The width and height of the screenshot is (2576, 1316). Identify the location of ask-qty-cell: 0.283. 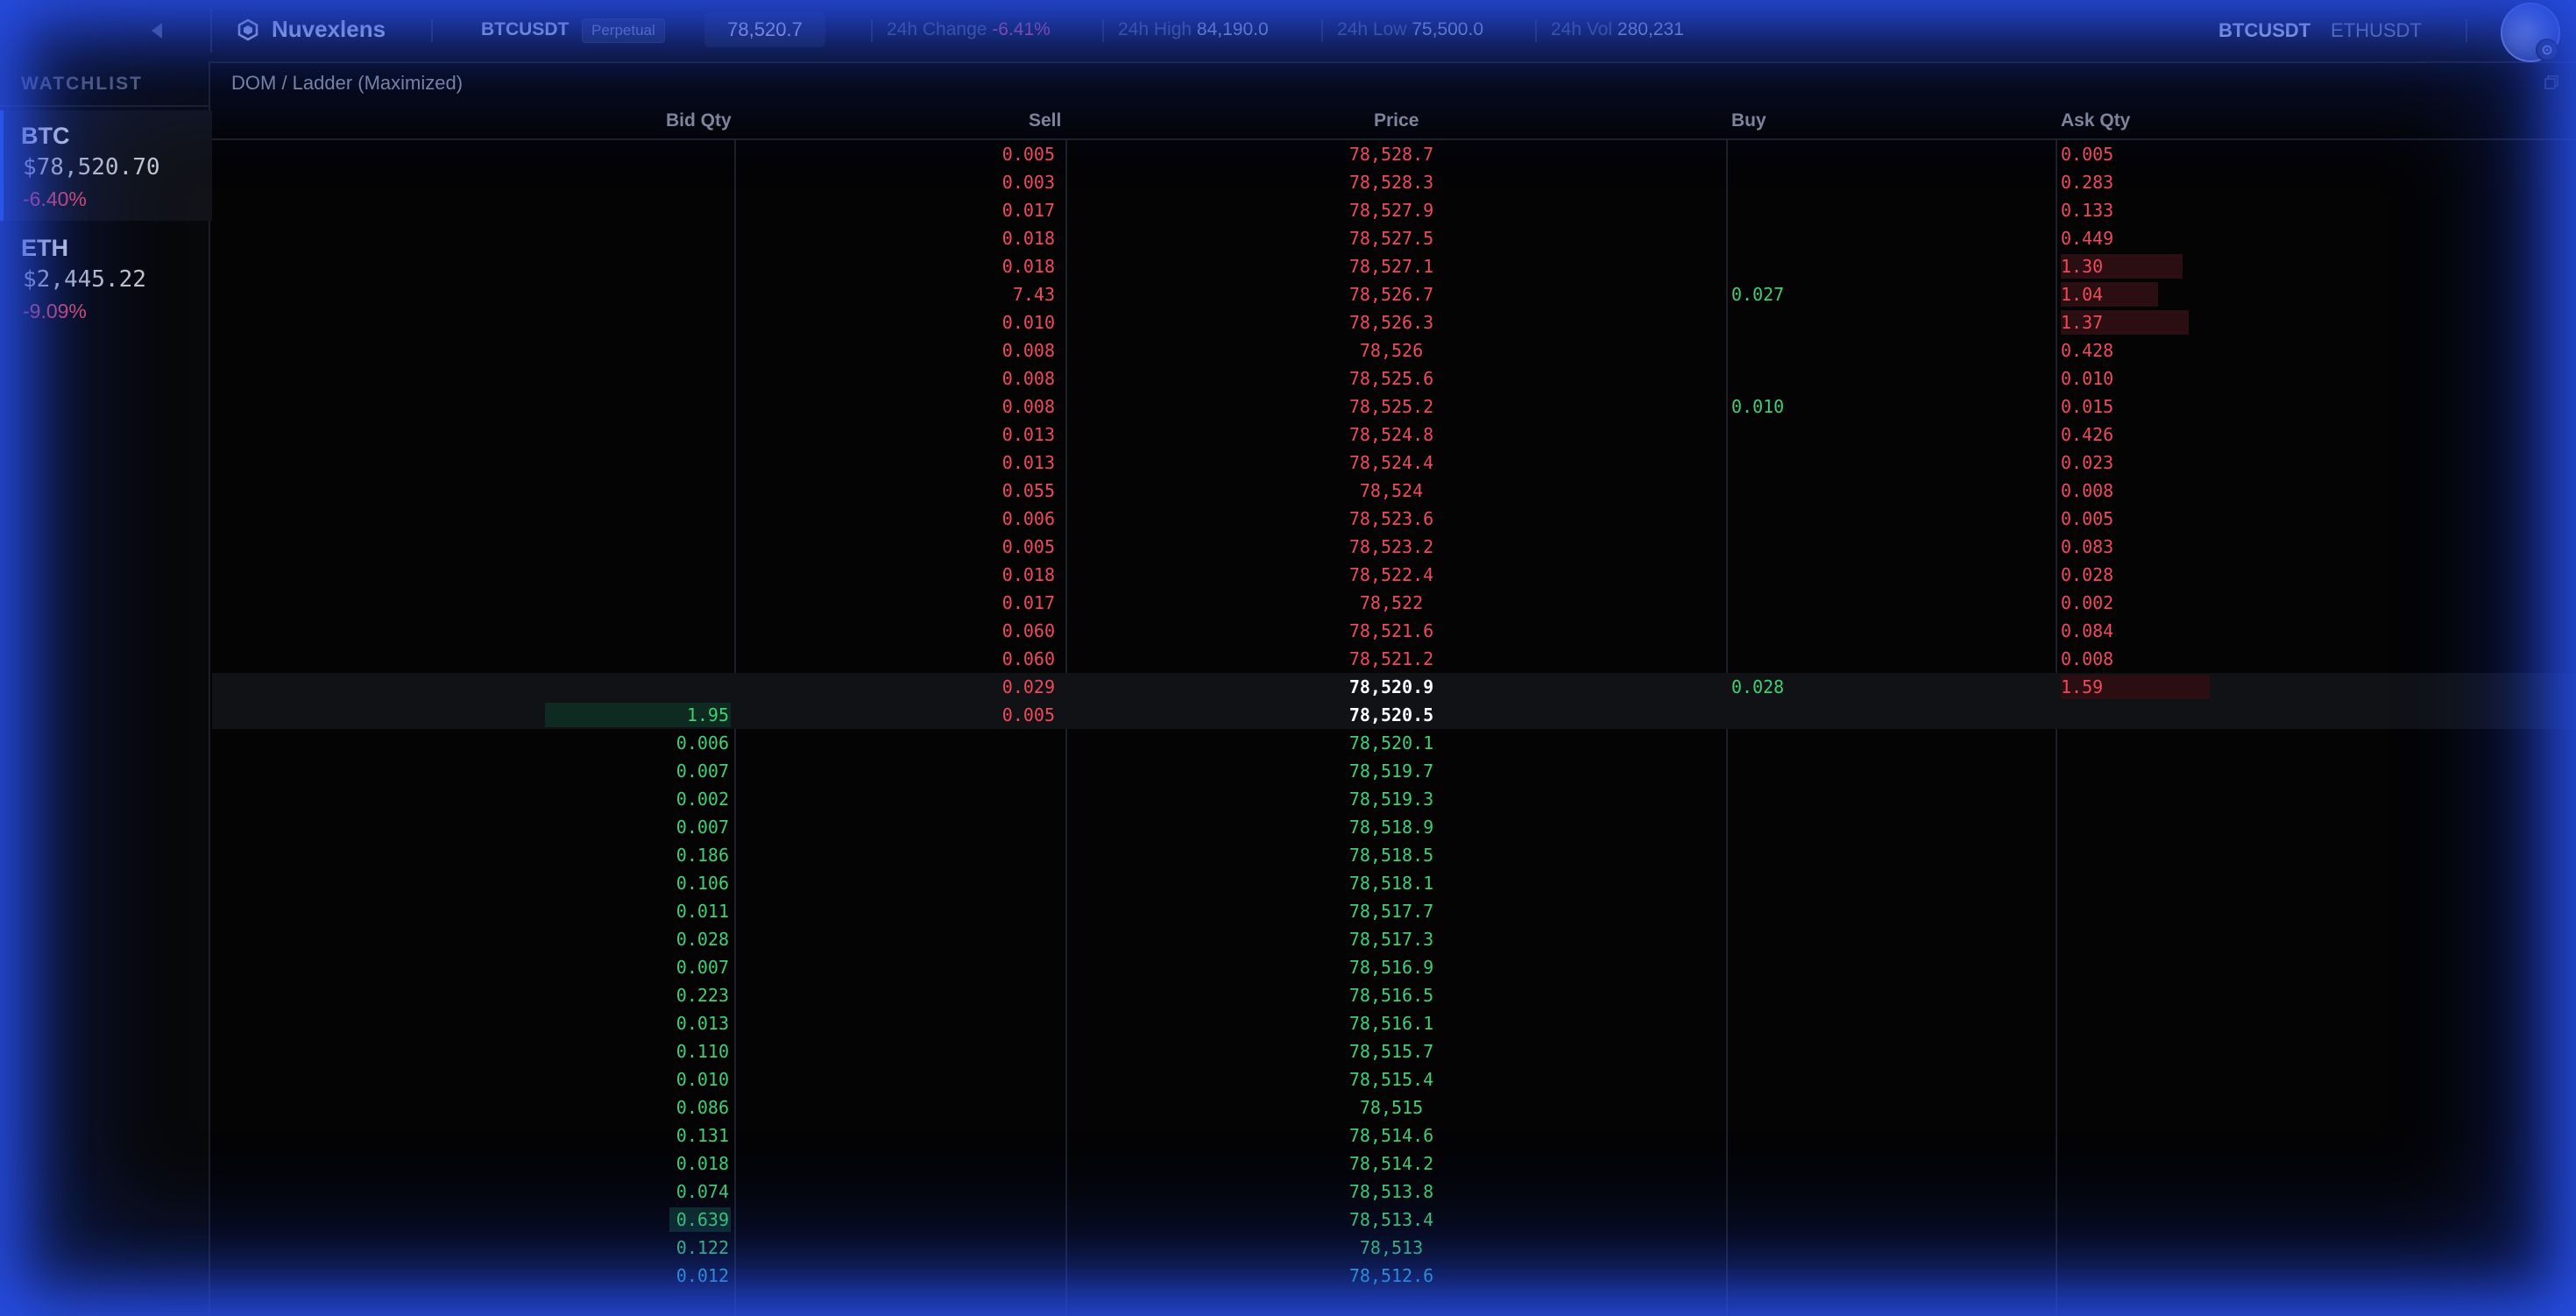
(2306, 182).